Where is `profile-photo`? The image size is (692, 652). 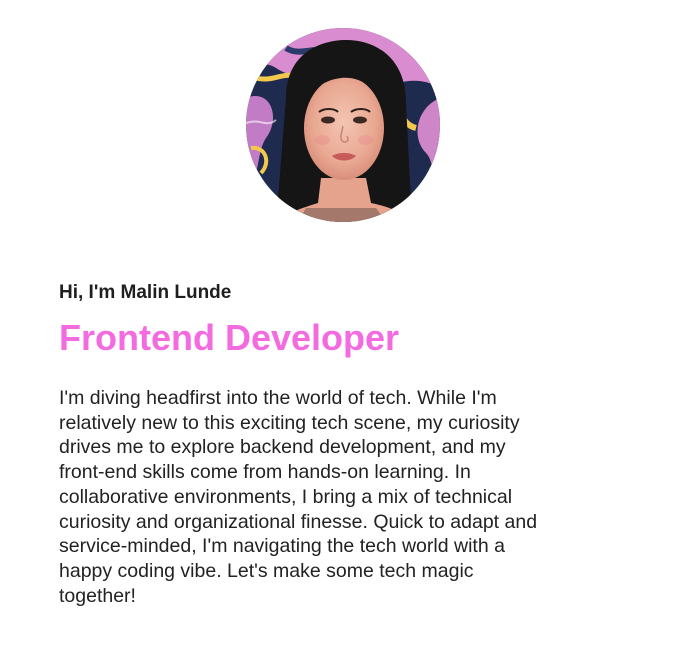 profile-photo is located at coordinates (343, 125).